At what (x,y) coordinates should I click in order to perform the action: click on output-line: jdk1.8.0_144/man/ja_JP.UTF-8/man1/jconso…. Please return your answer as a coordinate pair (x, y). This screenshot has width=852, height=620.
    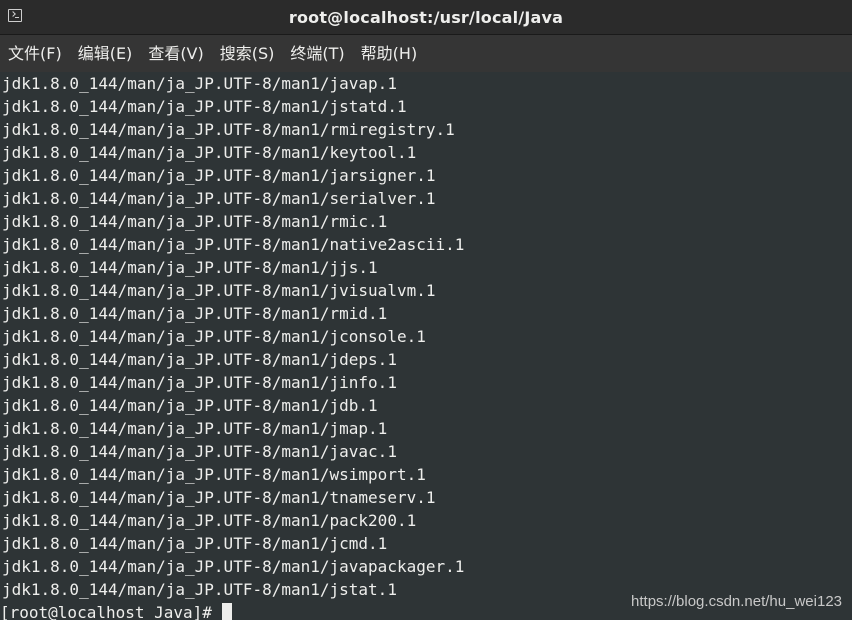
    Looking at the image, I should click on (214, 336).